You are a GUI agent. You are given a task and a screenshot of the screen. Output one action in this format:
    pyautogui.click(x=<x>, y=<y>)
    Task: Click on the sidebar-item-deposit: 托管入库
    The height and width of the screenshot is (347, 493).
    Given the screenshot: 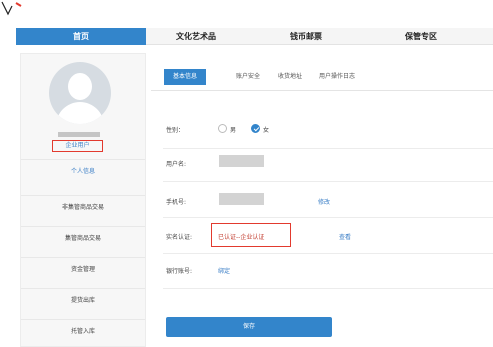 What is the action you would take?
    pyautogui.click(x=83, y=331)
    